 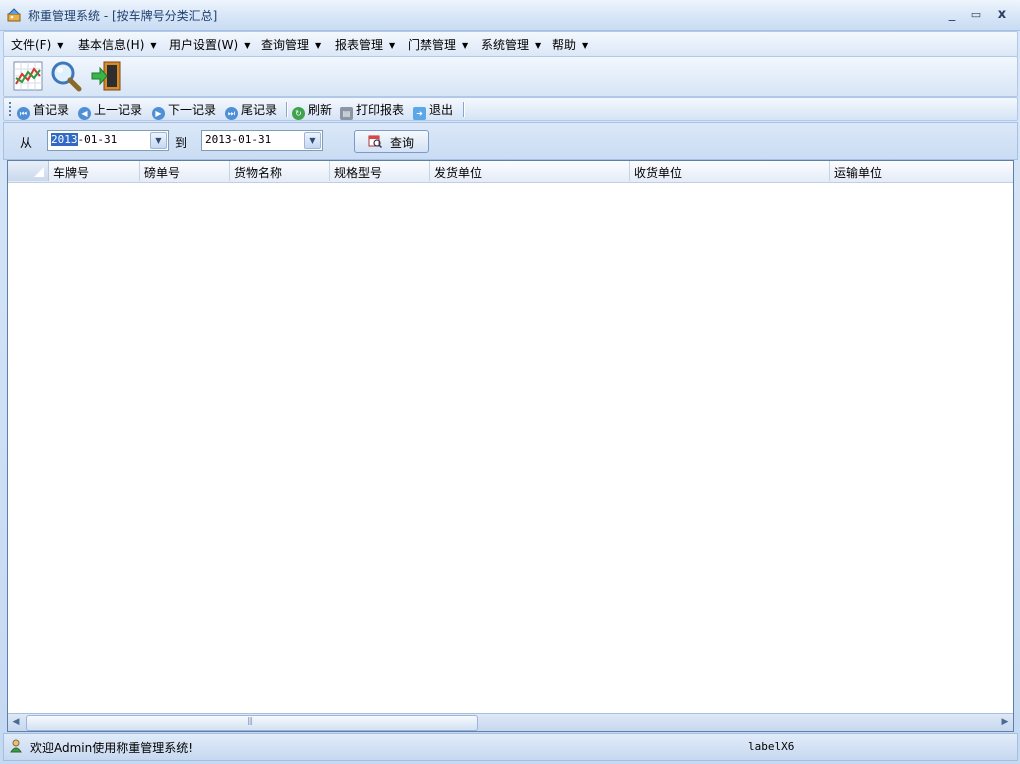 What do you see at coordinates (192, 110) in the screenshot?
I see `next-record-label: 下一记录` at bounding box center [192, 110].